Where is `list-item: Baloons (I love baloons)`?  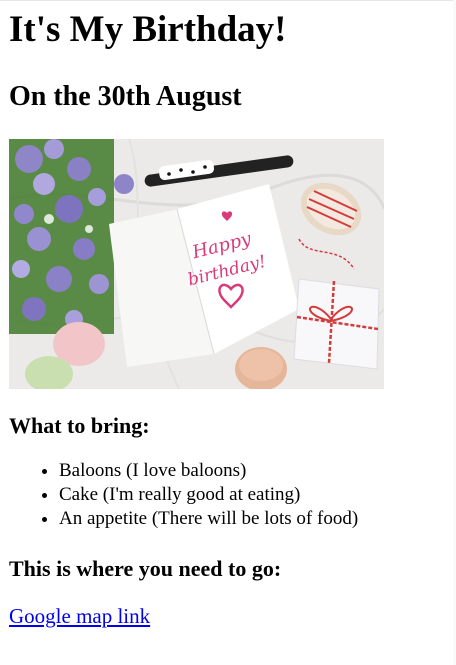
list-item: Baloons (I love baloons) is located at coordinates (208, 471).